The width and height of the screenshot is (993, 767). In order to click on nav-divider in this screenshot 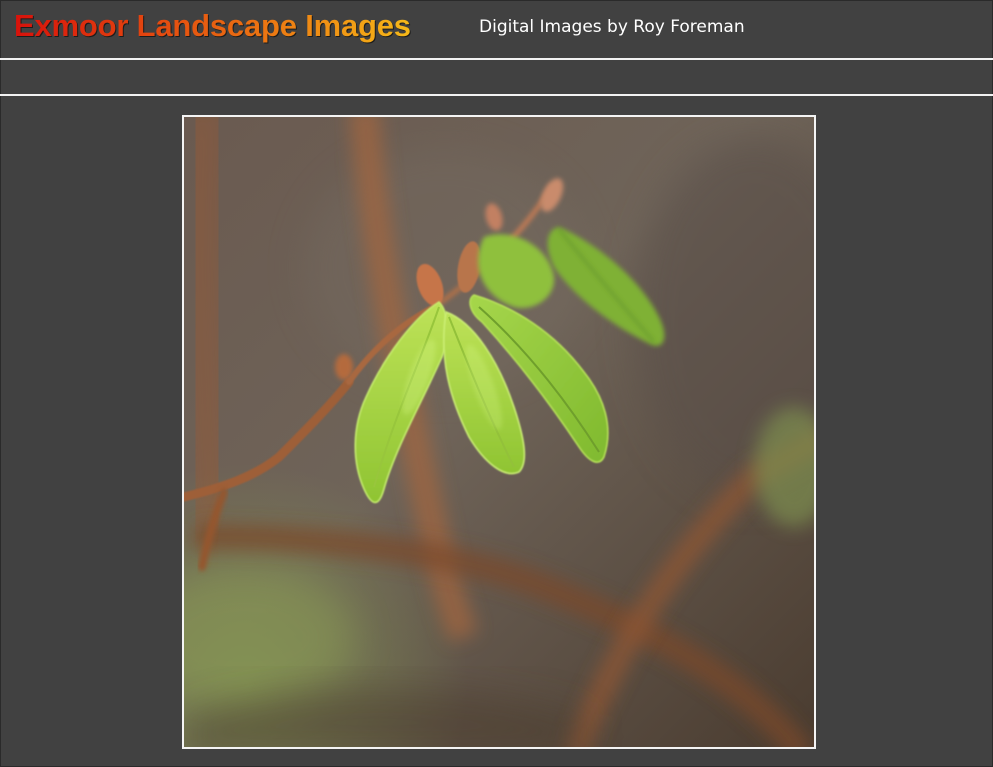, I will do `click(496, 95)`.